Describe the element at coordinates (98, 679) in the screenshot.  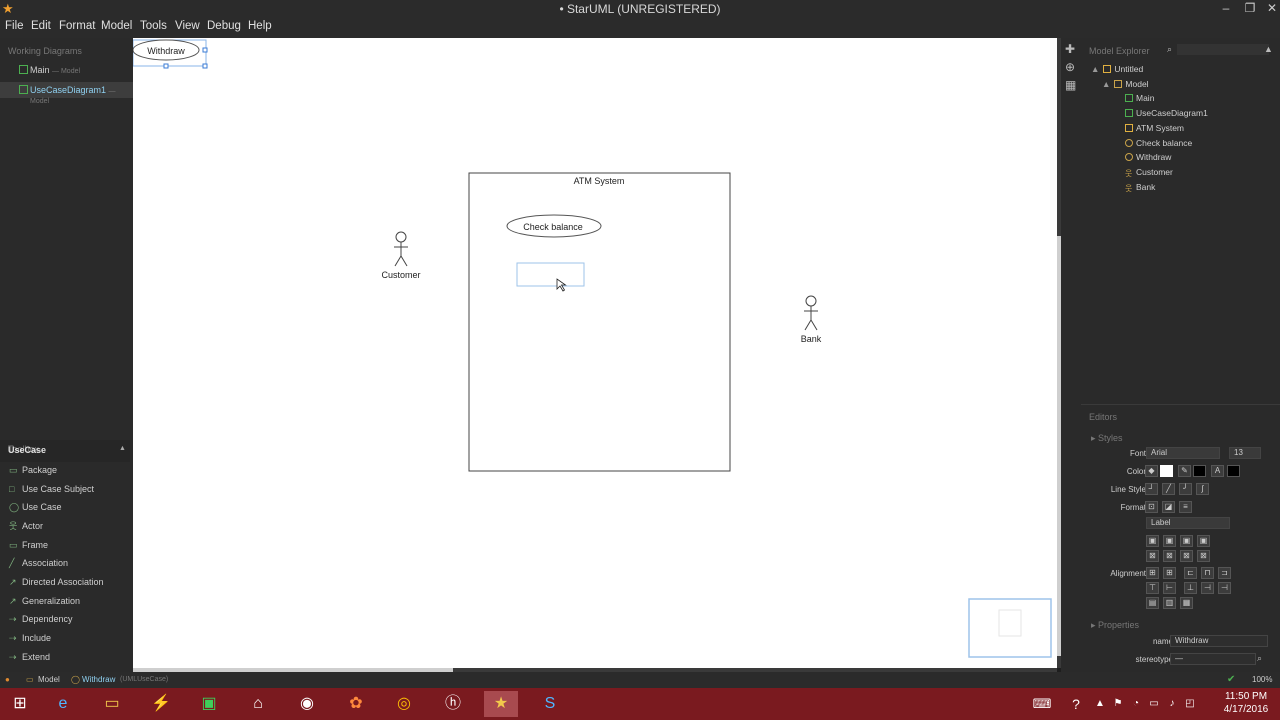
I see `status-selection: Withdraw` at that location.